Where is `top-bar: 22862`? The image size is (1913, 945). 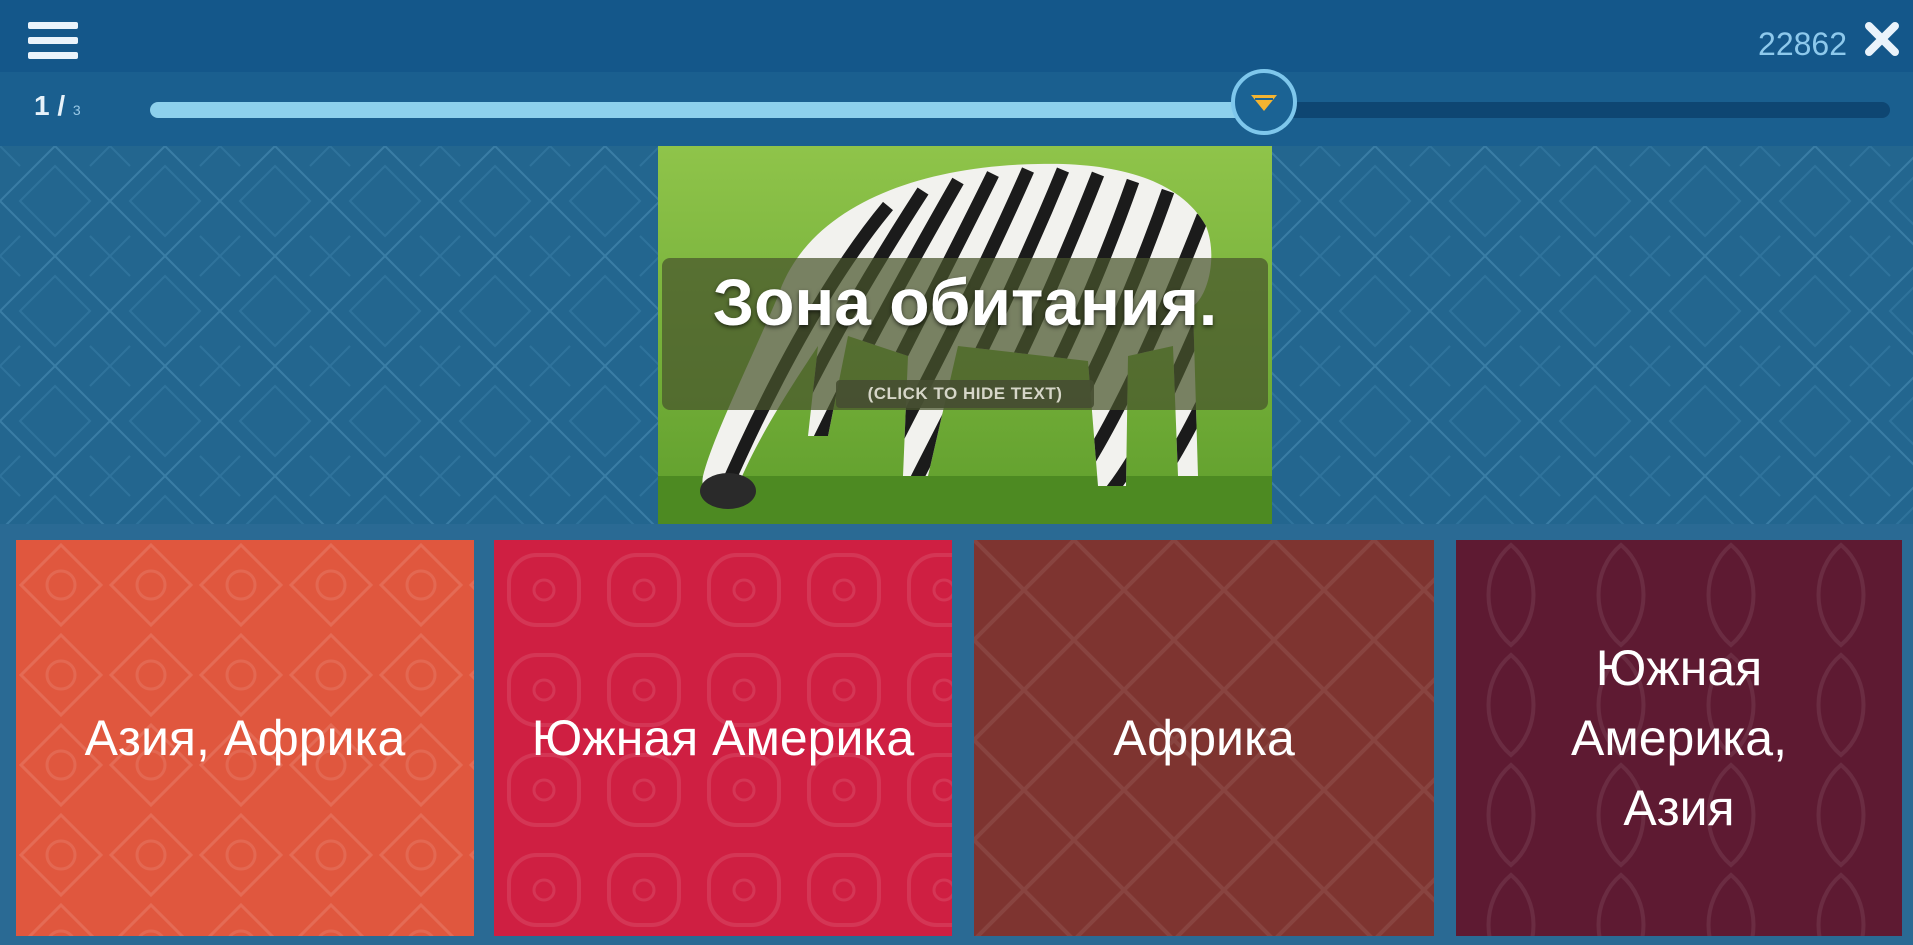
top-bar: 22862 is located at coordinates (956, 36).